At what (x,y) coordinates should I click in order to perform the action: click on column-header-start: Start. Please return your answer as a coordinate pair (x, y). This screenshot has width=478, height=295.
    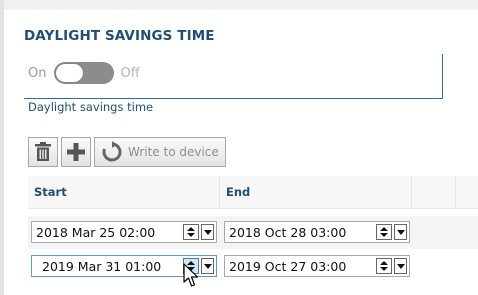
    Looking at the image, I should click on (124, 192).